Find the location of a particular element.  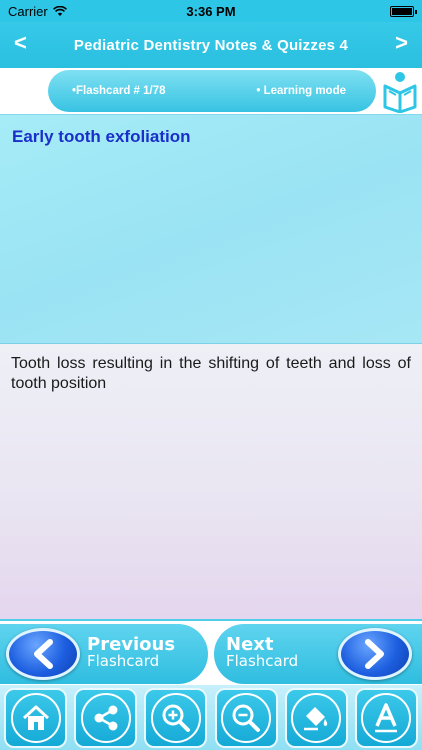

mode-label: • Learning mode is located at coordinates (301, 91).